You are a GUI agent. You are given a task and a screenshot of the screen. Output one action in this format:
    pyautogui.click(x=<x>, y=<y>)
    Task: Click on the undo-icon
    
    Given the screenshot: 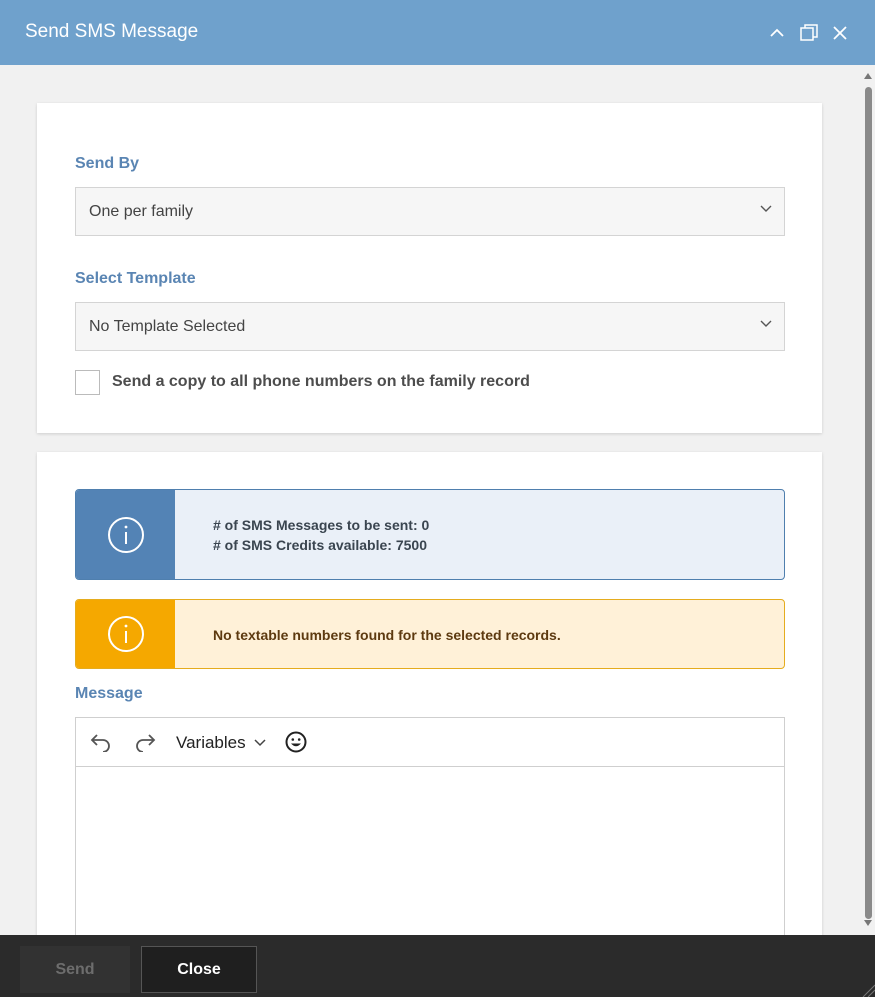 What is the action you would take?
    pyautogui.click(x=100, y=743)
    